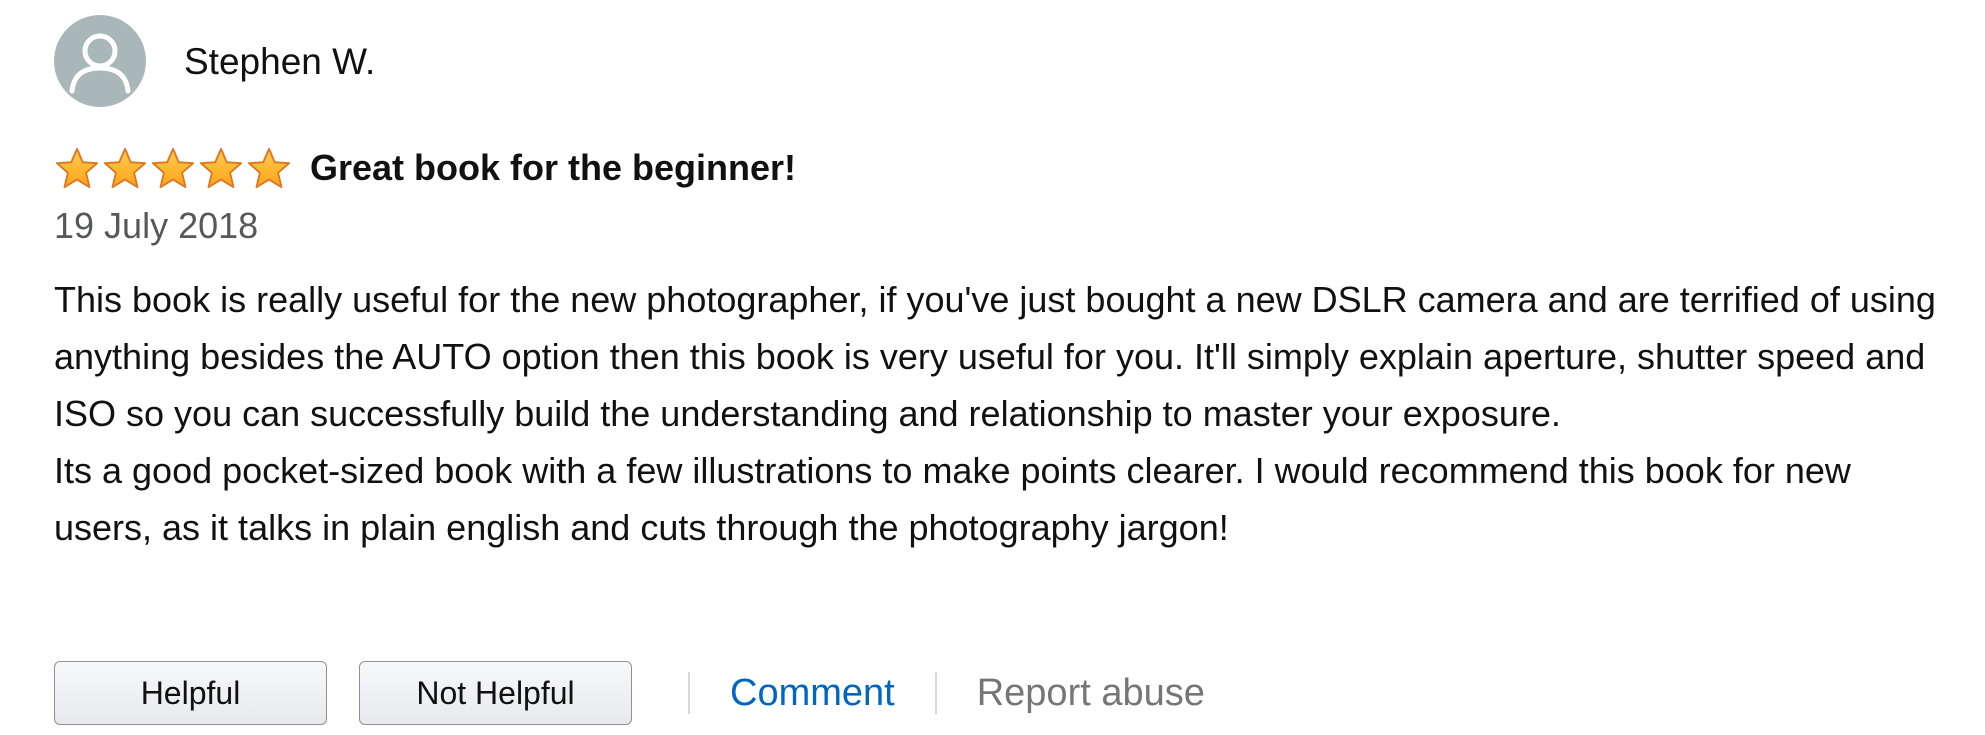  Describe the element at coordinates (1004, 168) in the screenshot. I see `review-title-row: Great book for the beginner!` at that location.